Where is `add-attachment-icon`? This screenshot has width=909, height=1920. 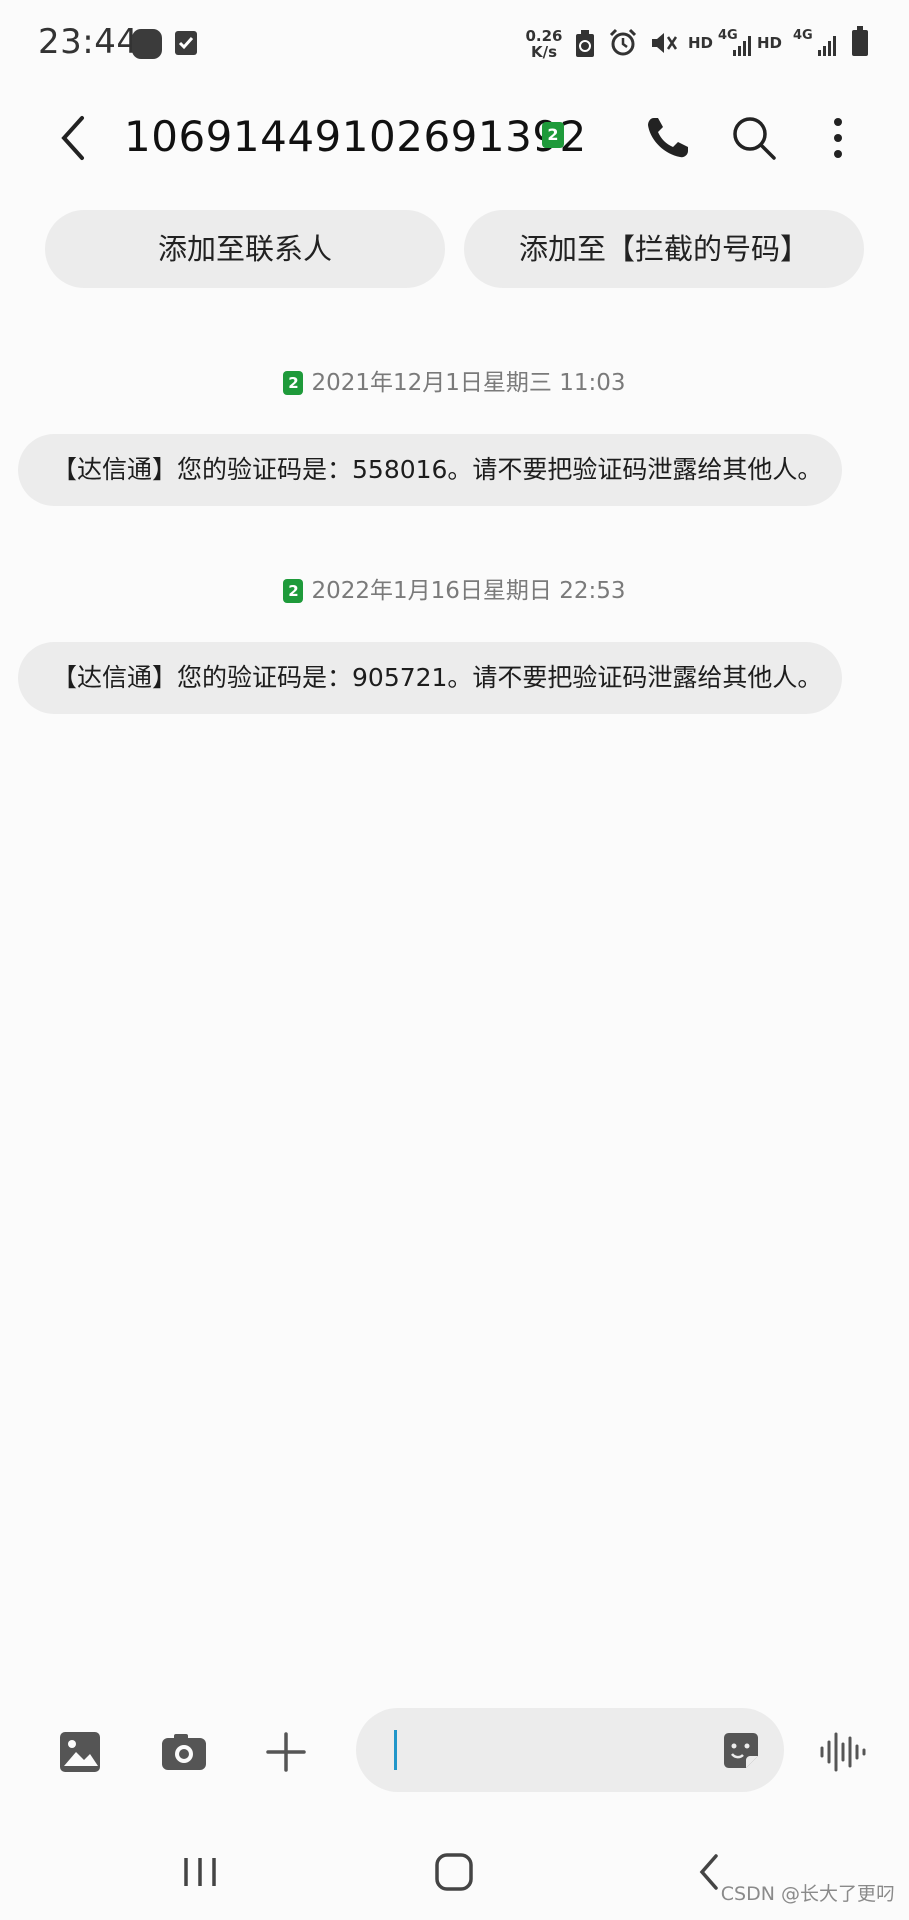 add-attachment-icon is located at coordinates (286, 1752).